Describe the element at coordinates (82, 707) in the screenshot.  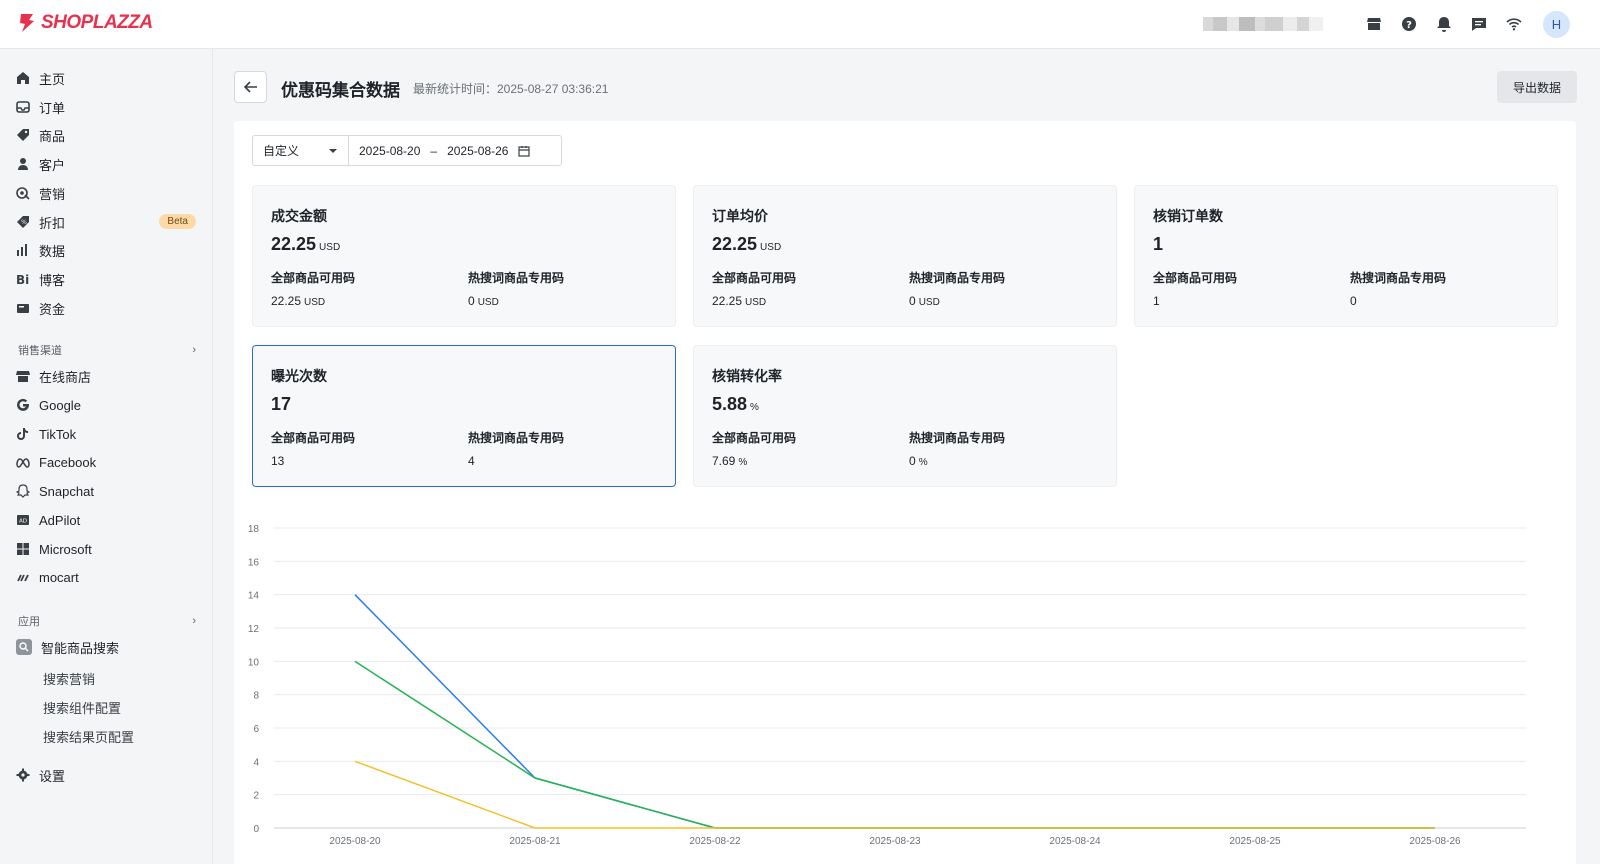
I see `sidebar-subitem-search-widget-config: 搜索组件配置` at that location.